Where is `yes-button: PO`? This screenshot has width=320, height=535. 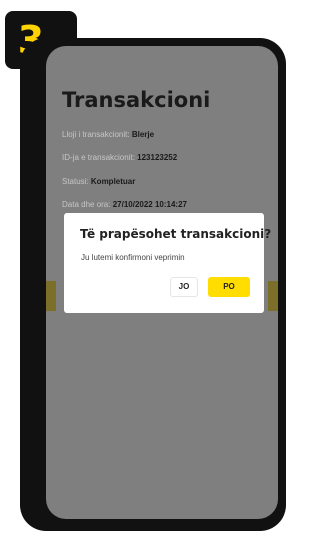 yes-button: PO is located at coordinates (229, 287).